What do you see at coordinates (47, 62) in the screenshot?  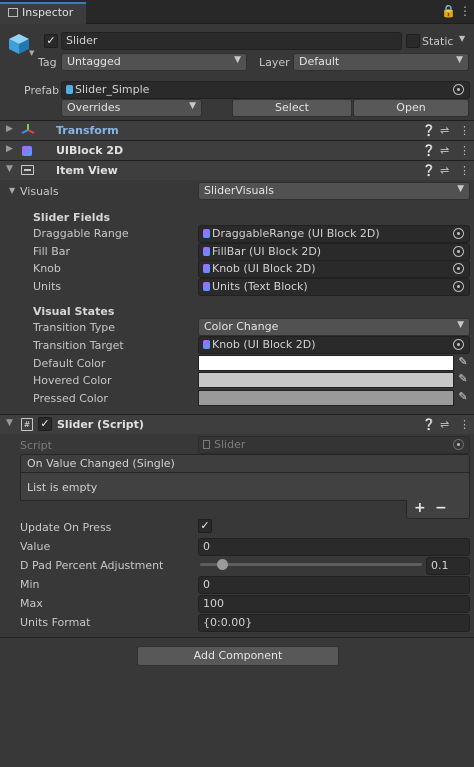 I see `tag-label: Tag` at bounding box center [47, 62].